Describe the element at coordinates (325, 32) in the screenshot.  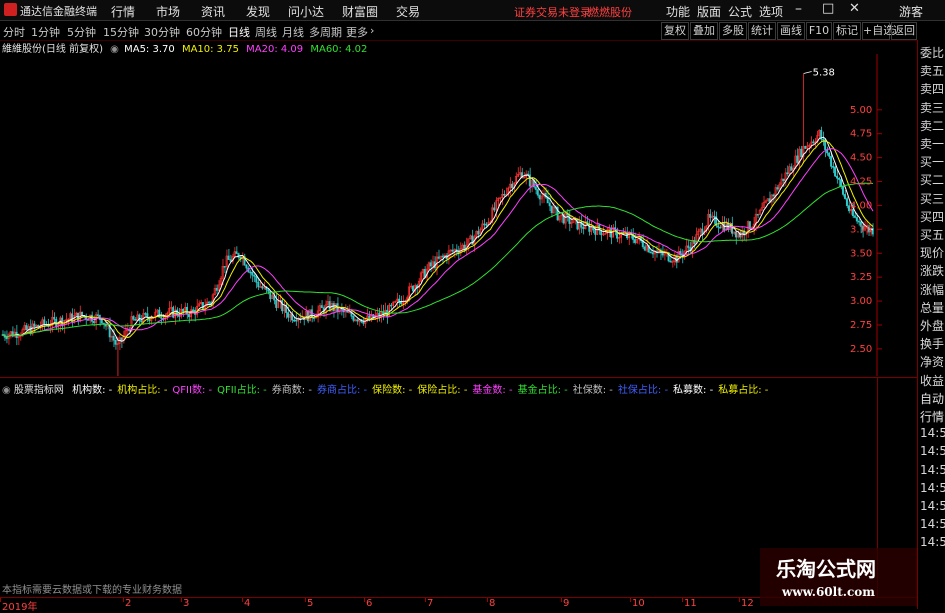
I see `period-multi: 多周期` at that location.